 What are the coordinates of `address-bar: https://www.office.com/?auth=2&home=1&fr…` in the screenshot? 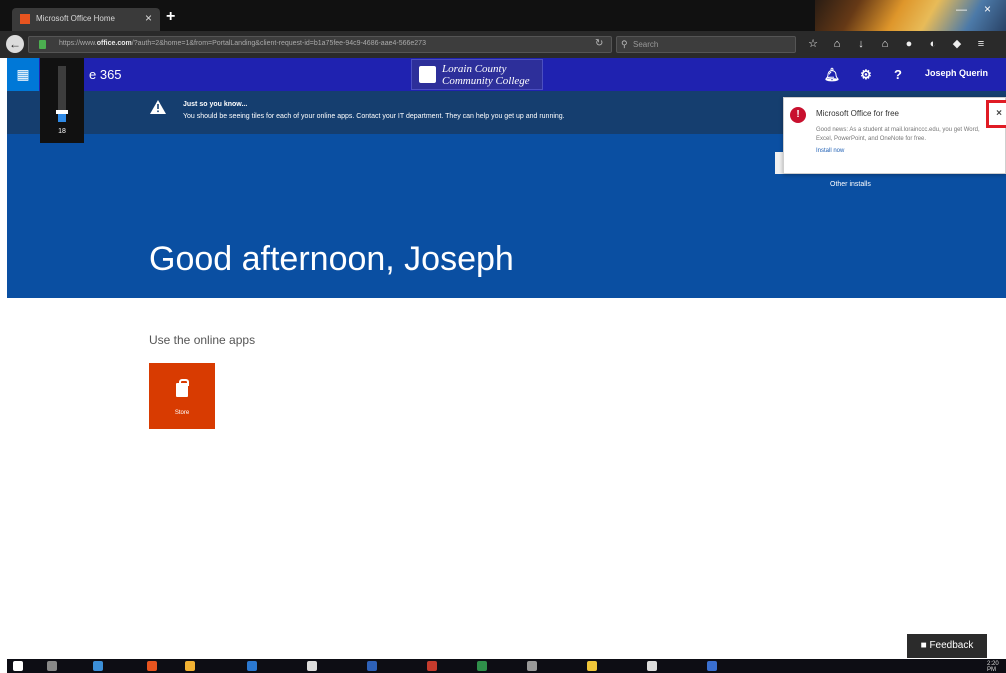 It's located at (320, 44).